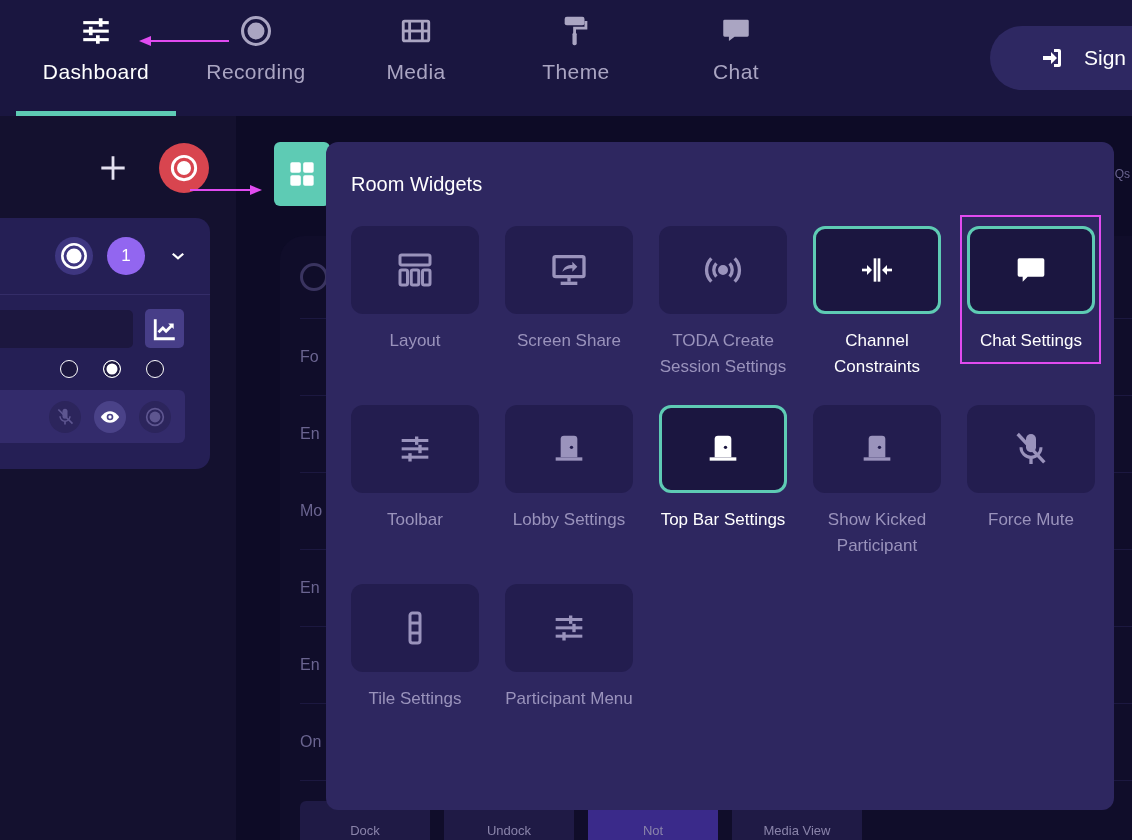 Image resolution: width=1132 pixels, height=840 pixels. What do you see at coordinates (569, 520) in the screenshot?
I see `widget-label: Lobby Settings` at bounding box center [569, 520].